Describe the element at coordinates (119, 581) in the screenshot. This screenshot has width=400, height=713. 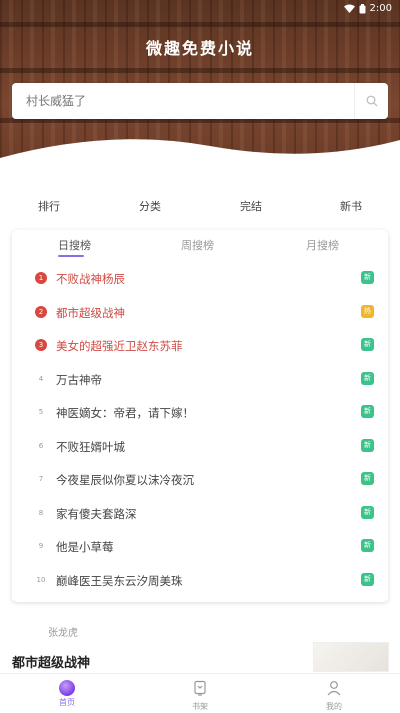
I see `book-title: 巅峰医王吴东云汐周美珠` at that location.